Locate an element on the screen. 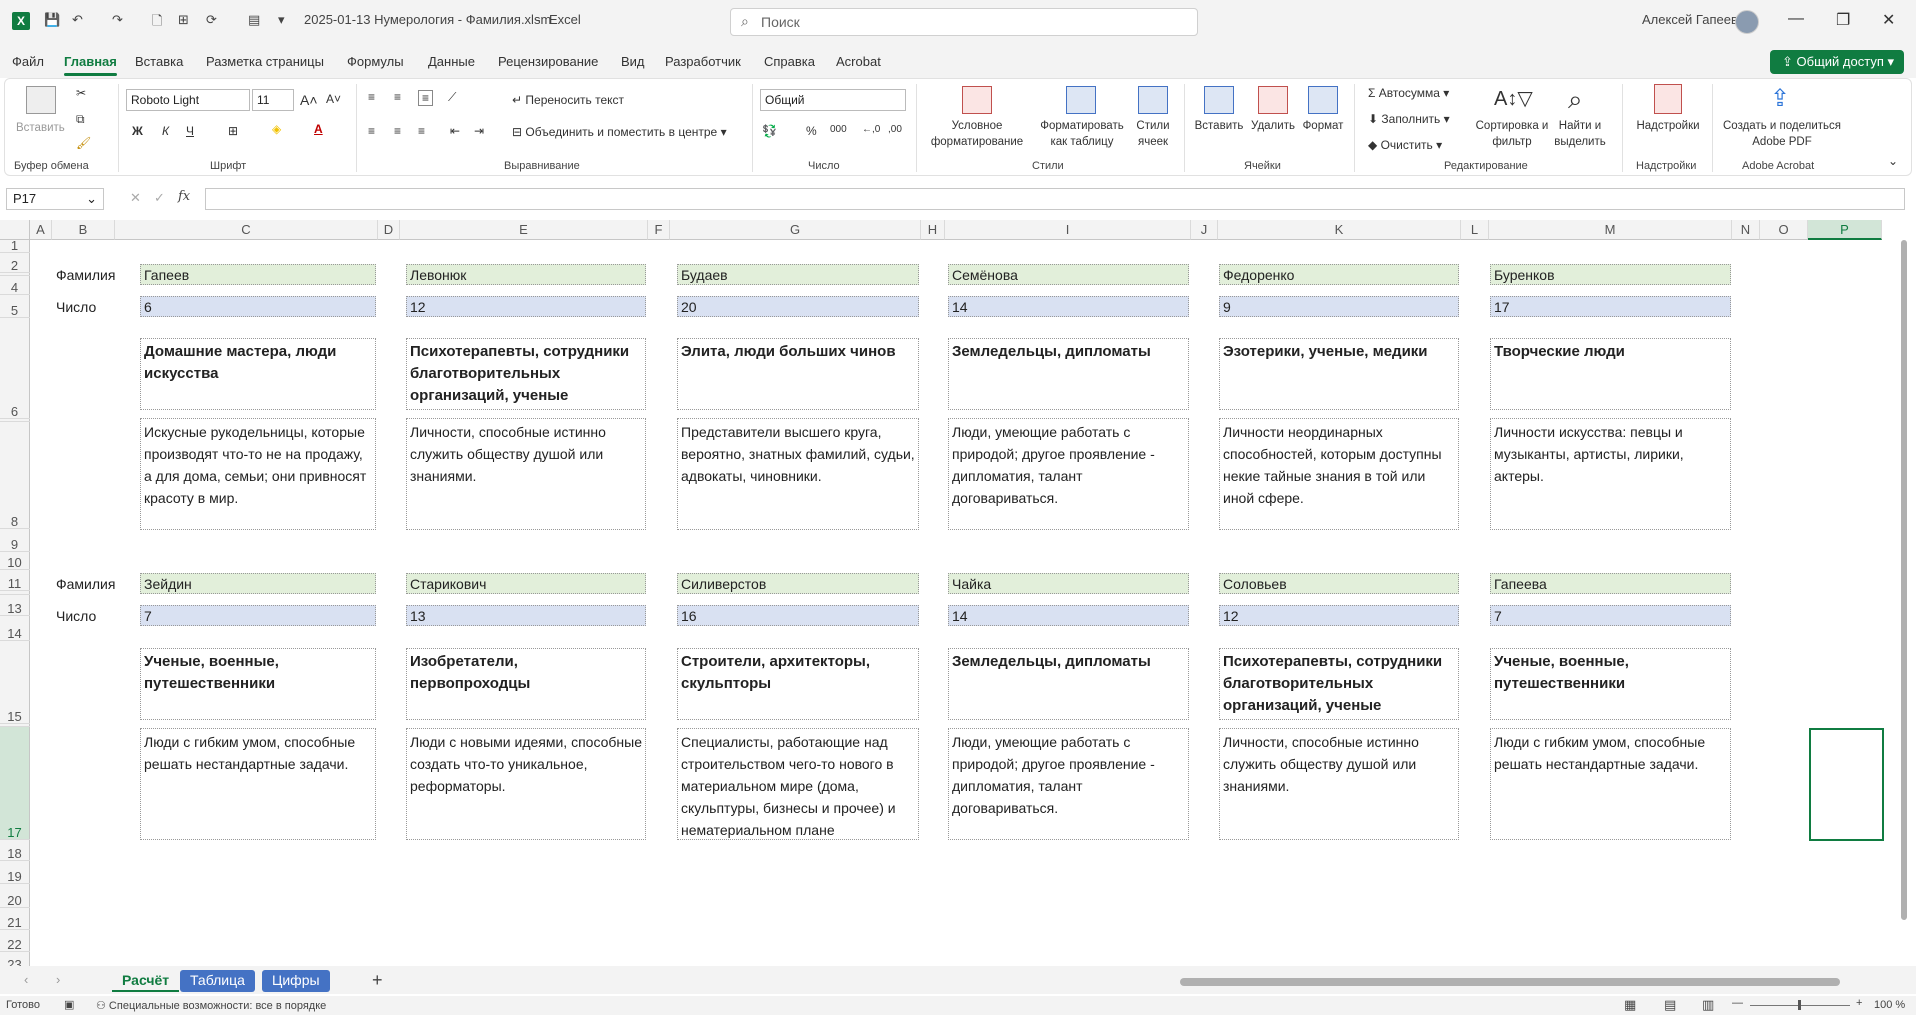 This screenshot has width=1916, height=1015. surname-cell: Будаев is located at coordinates (798, 274).